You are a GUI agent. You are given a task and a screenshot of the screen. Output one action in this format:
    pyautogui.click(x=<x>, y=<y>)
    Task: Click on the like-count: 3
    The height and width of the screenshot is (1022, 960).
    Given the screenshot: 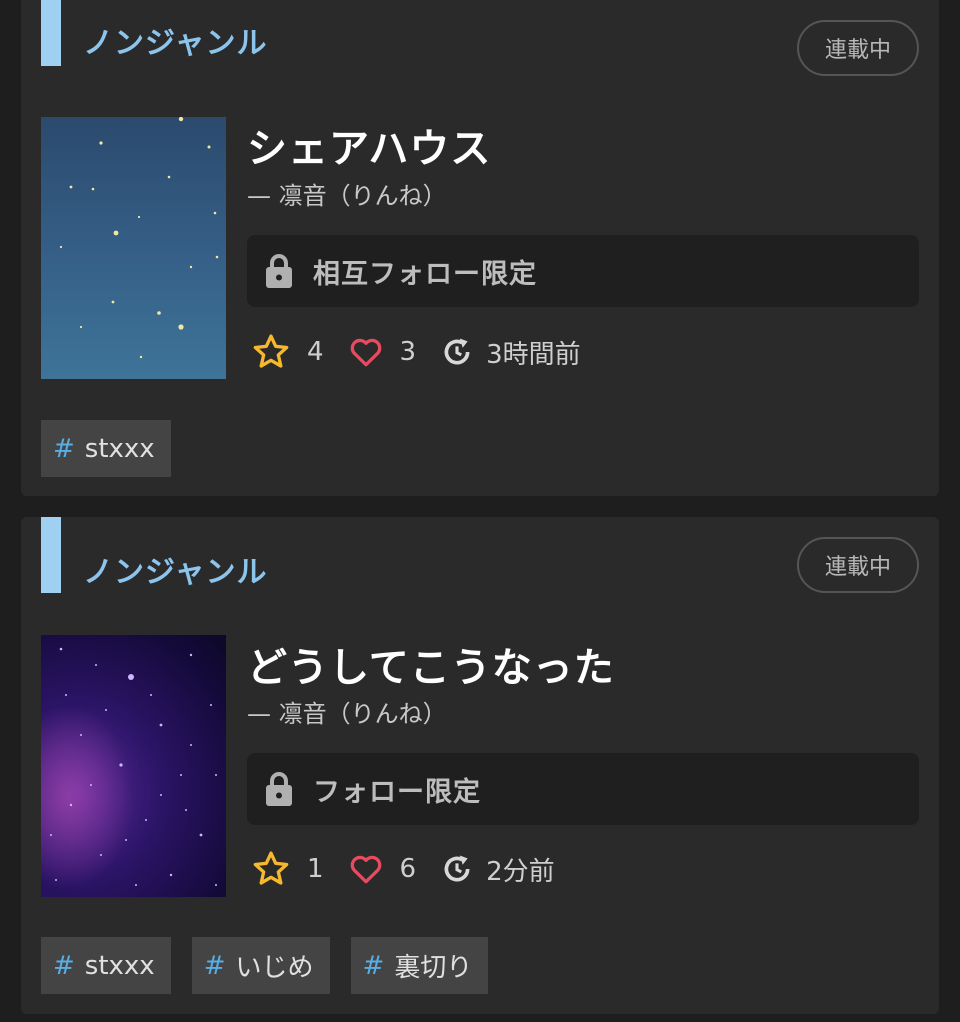 What is the action you would take?
    pyautogui.click(x=408, y=352)
    